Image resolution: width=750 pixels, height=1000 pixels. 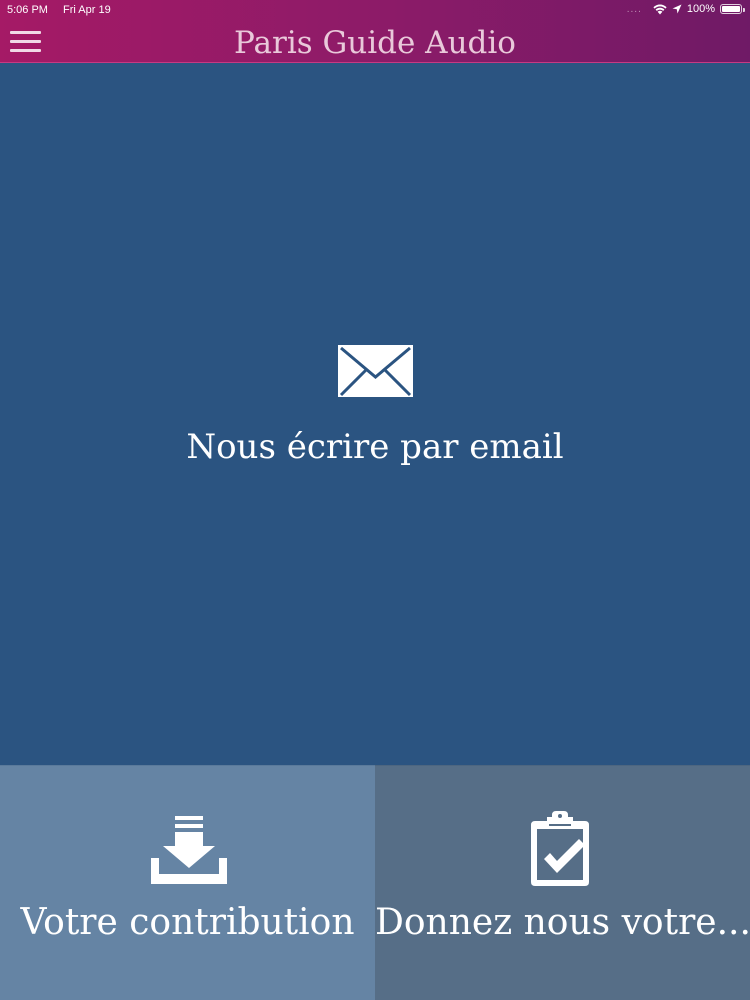 What do you see at coordinates (87, 10) in the screenshot?
I see `status-date: Fri Apr 19` at bounding box center [87, 10].